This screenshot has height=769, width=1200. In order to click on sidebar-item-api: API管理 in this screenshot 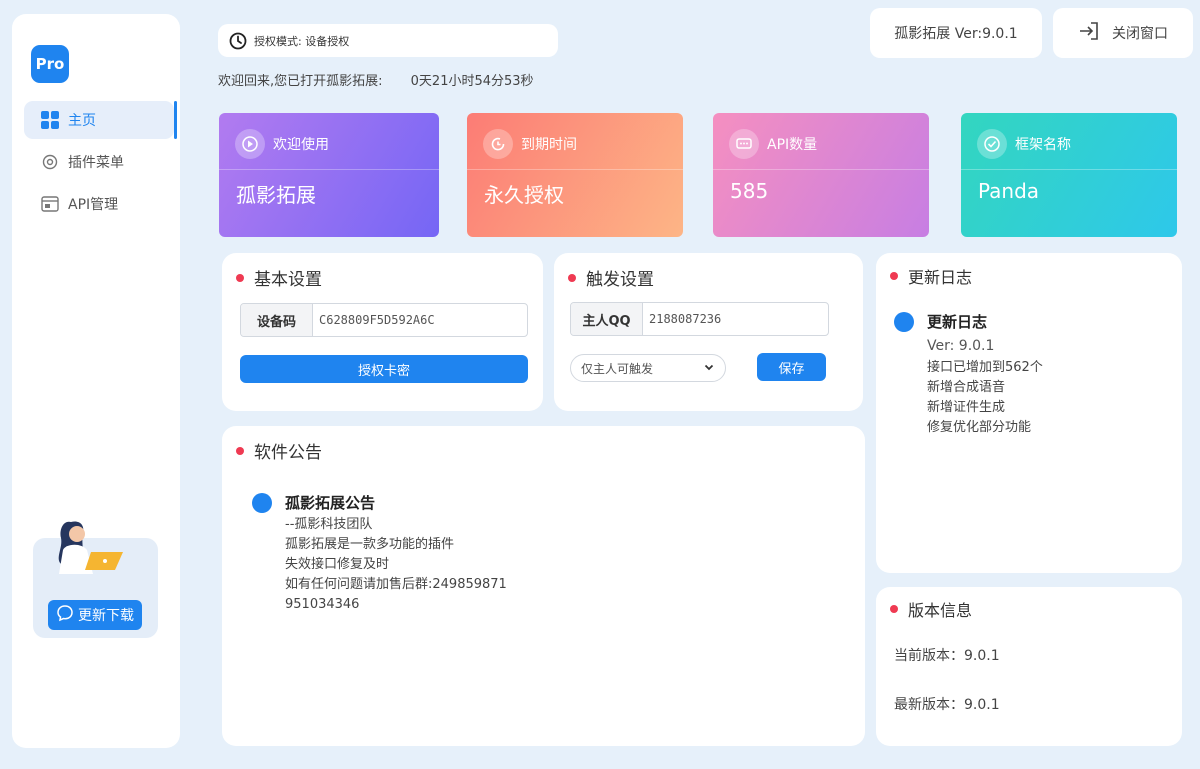, I will do `click(99, 204)`.